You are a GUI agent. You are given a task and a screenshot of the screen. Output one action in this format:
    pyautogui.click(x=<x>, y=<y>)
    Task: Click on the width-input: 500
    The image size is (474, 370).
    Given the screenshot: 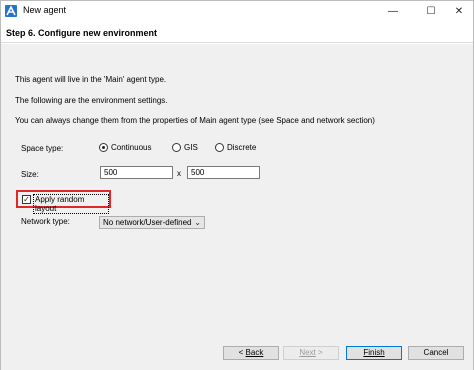 What is the action you would take?
    pyautogui.click(x=136, y=172)
    